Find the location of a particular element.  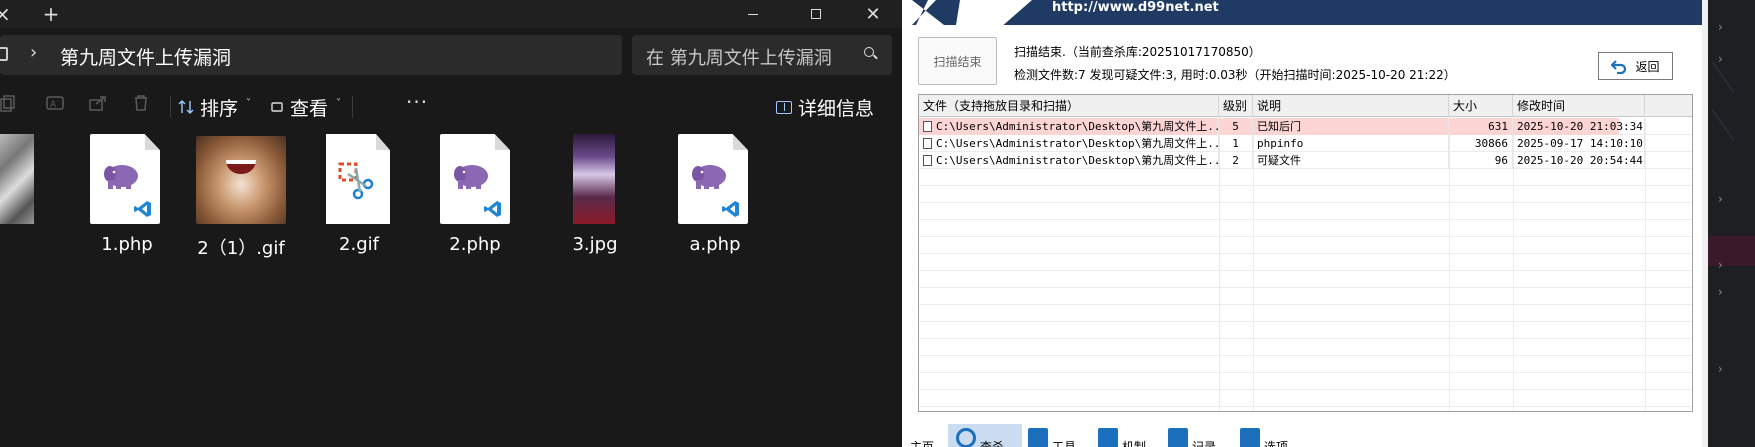

tab-tools: 工具 is located at coordinates (1059, 435).